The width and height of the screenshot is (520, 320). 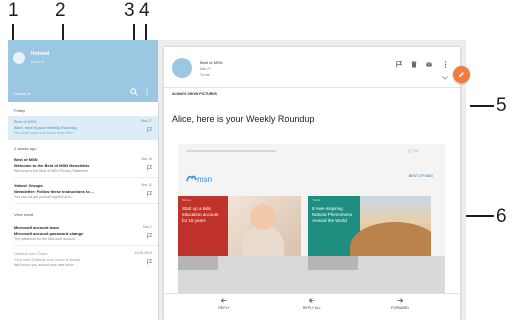 I want to click on newsletter-footer, so click(x=311, y=275).